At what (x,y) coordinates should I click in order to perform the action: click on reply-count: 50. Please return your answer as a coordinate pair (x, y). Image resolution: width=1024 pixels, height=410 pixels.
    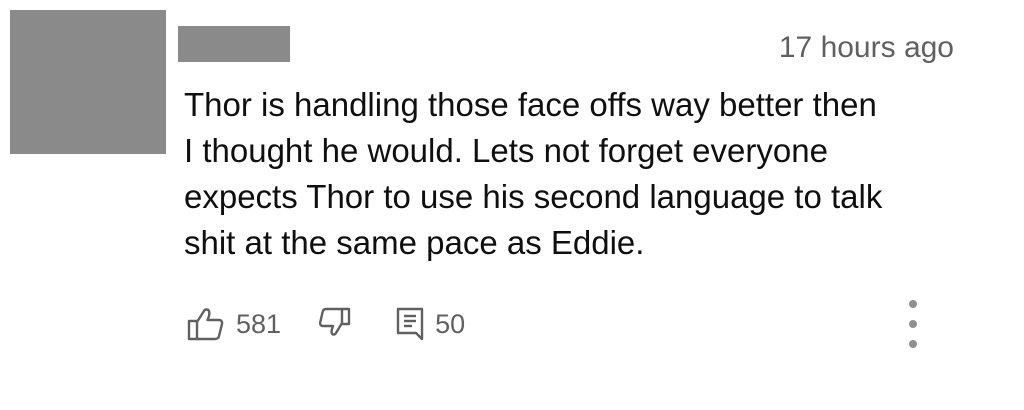
    Looking at the image, I should click on (450, 323).